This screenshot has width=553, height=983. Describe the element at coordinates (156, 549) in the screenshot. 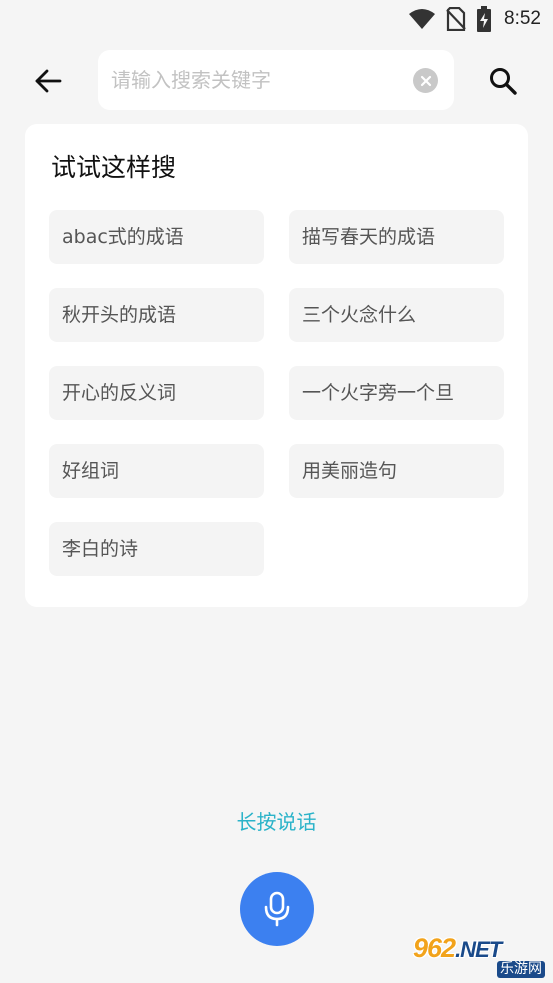

I see `suggestion-chip: 李白的诗` at that location.